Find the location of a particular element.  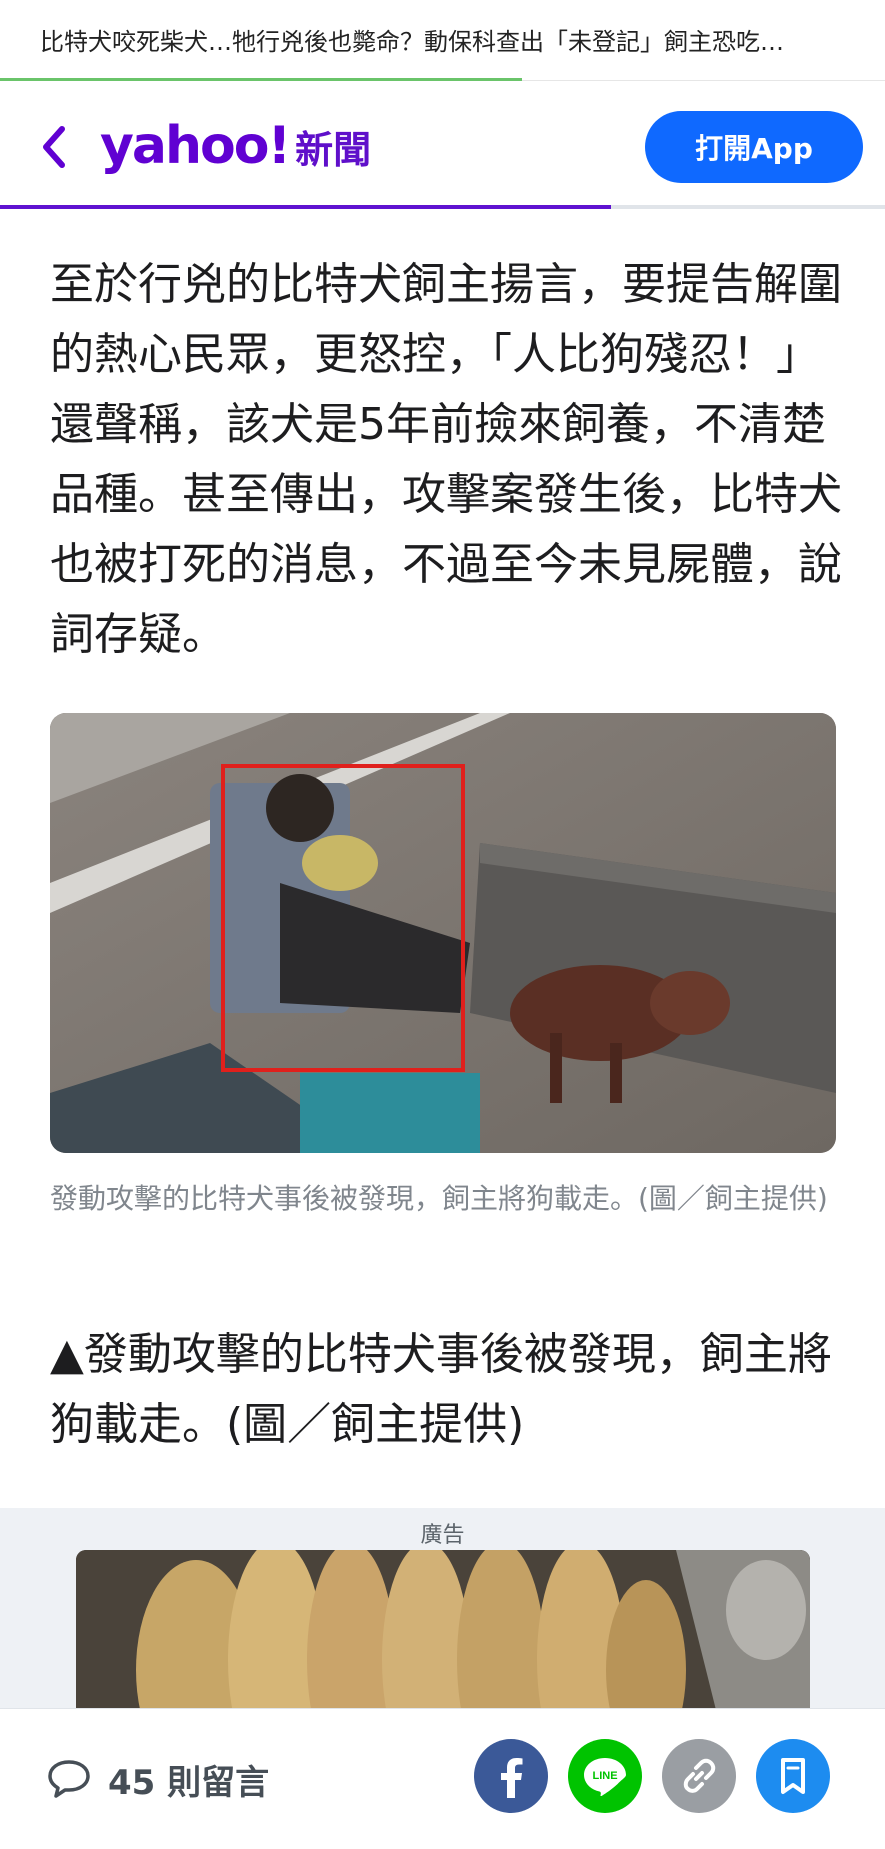

copy-link-button is located at coordinates (699, 1776).